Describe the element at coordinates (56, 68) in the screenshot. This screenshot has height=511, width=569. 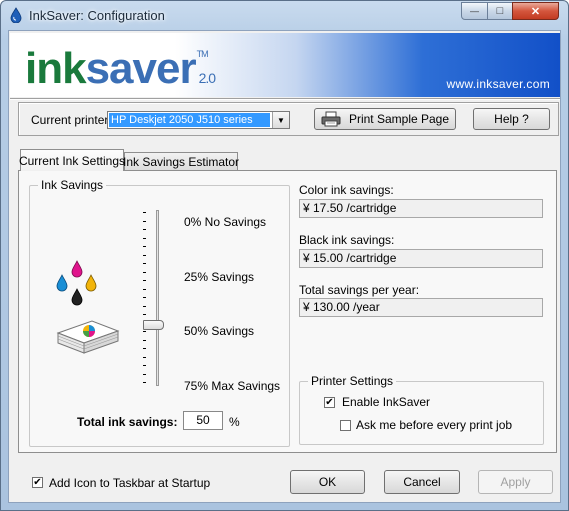
I see `logo-ink-text: ink` at that location.